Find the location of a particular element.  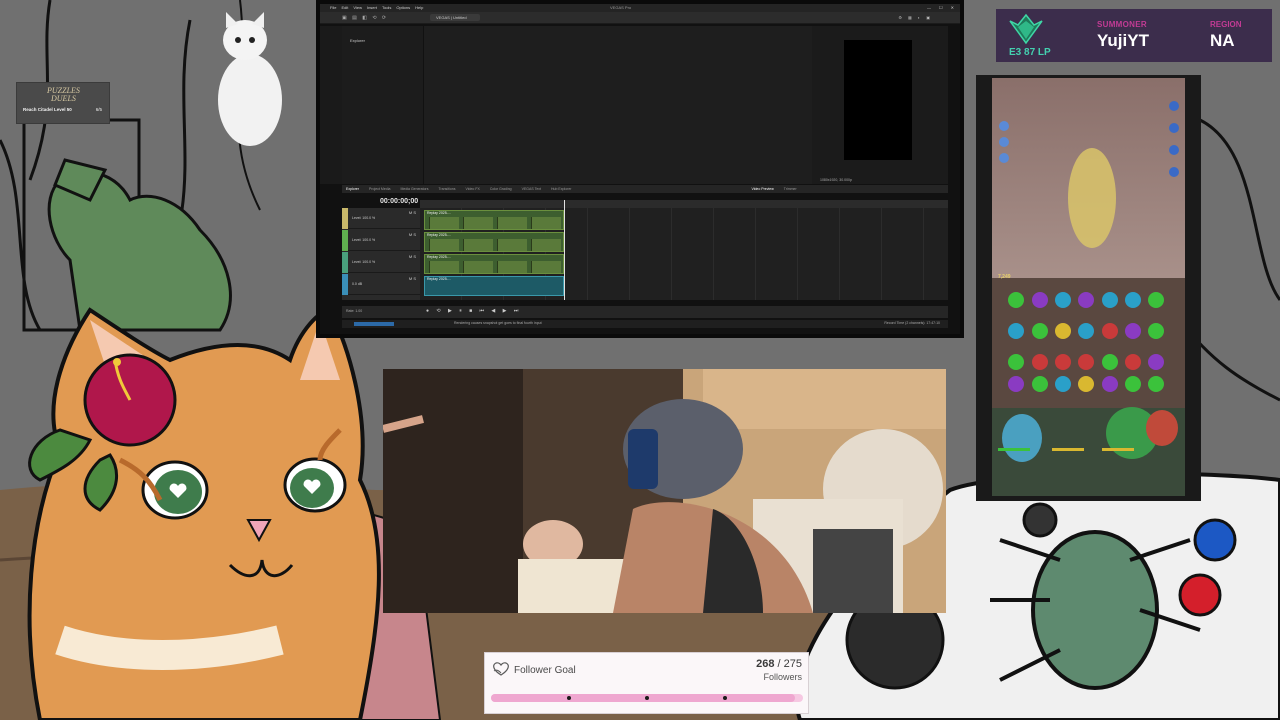

rank-tier: E3 is located at coordinates (1015, 52).